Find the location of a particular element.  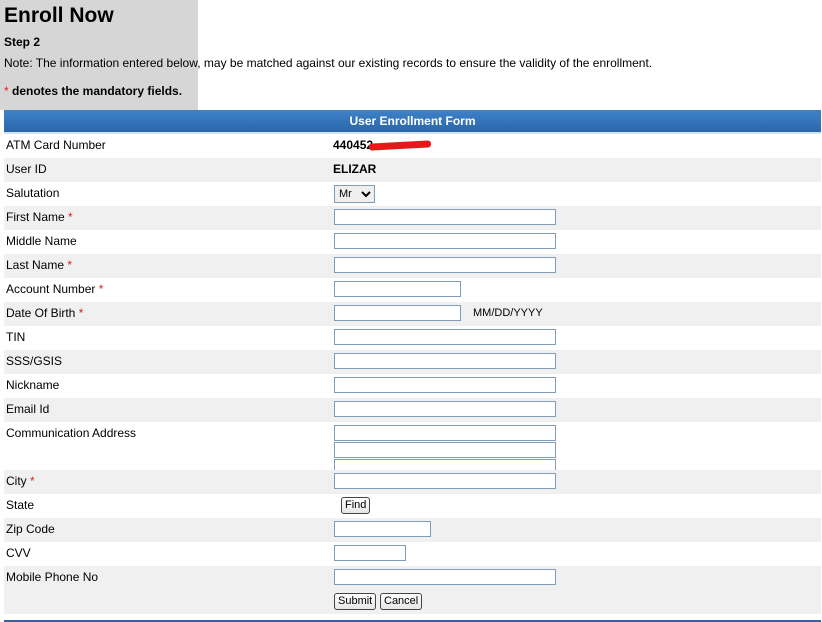

row-last-name: Last Name * is located at coordinates (412, 266).